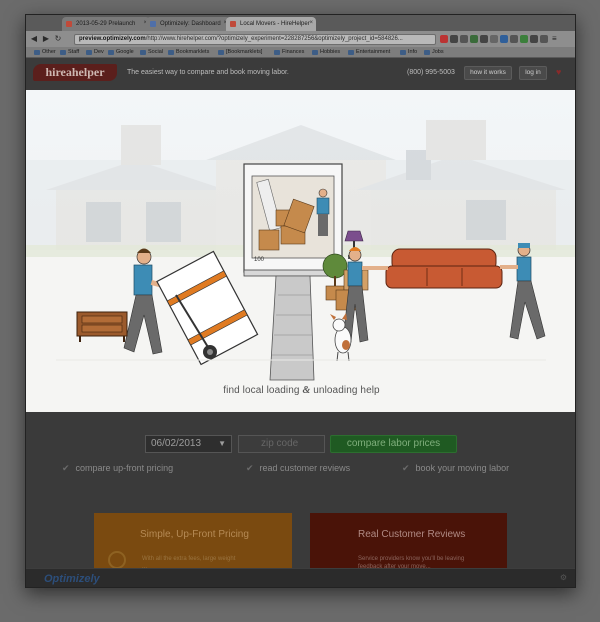  Describe the element at coordinates (153, 24) in the screenshot. I see `optimizely-favicon-icon` at that location.